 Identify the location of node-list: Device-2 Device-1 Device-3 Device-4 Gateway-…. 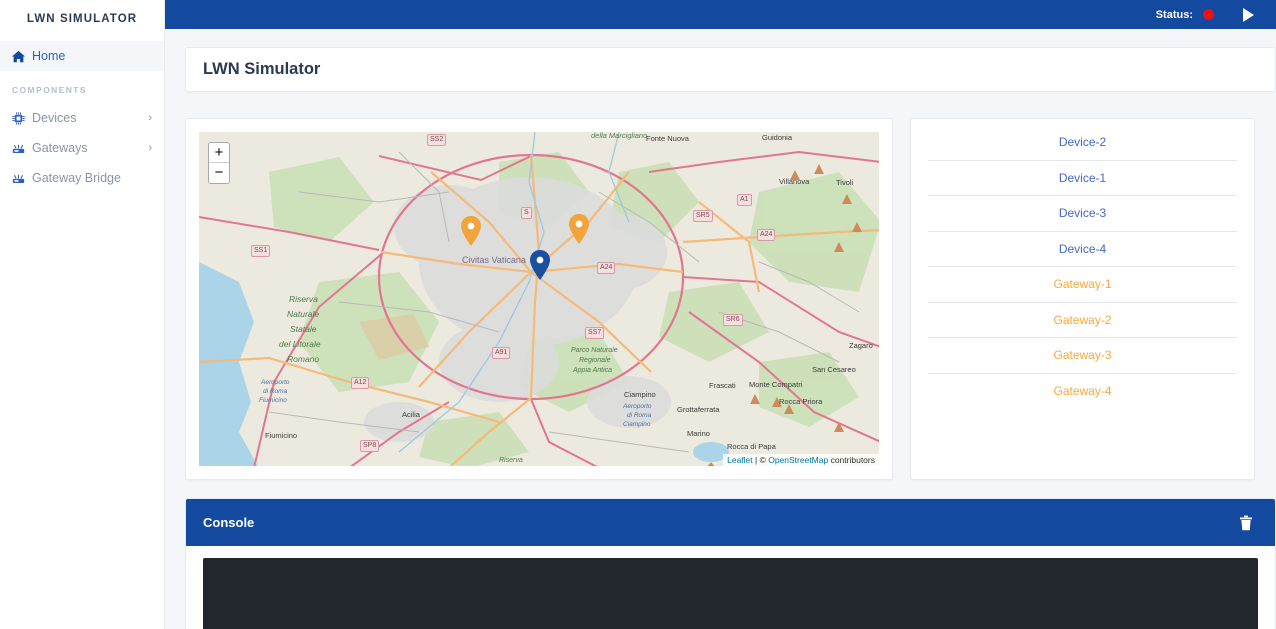
(1082, 267).